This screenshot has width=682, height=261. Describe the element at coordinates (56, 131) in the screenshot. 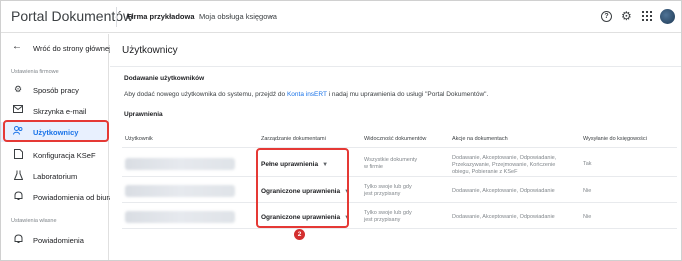

I see `highlight-users` at that location.